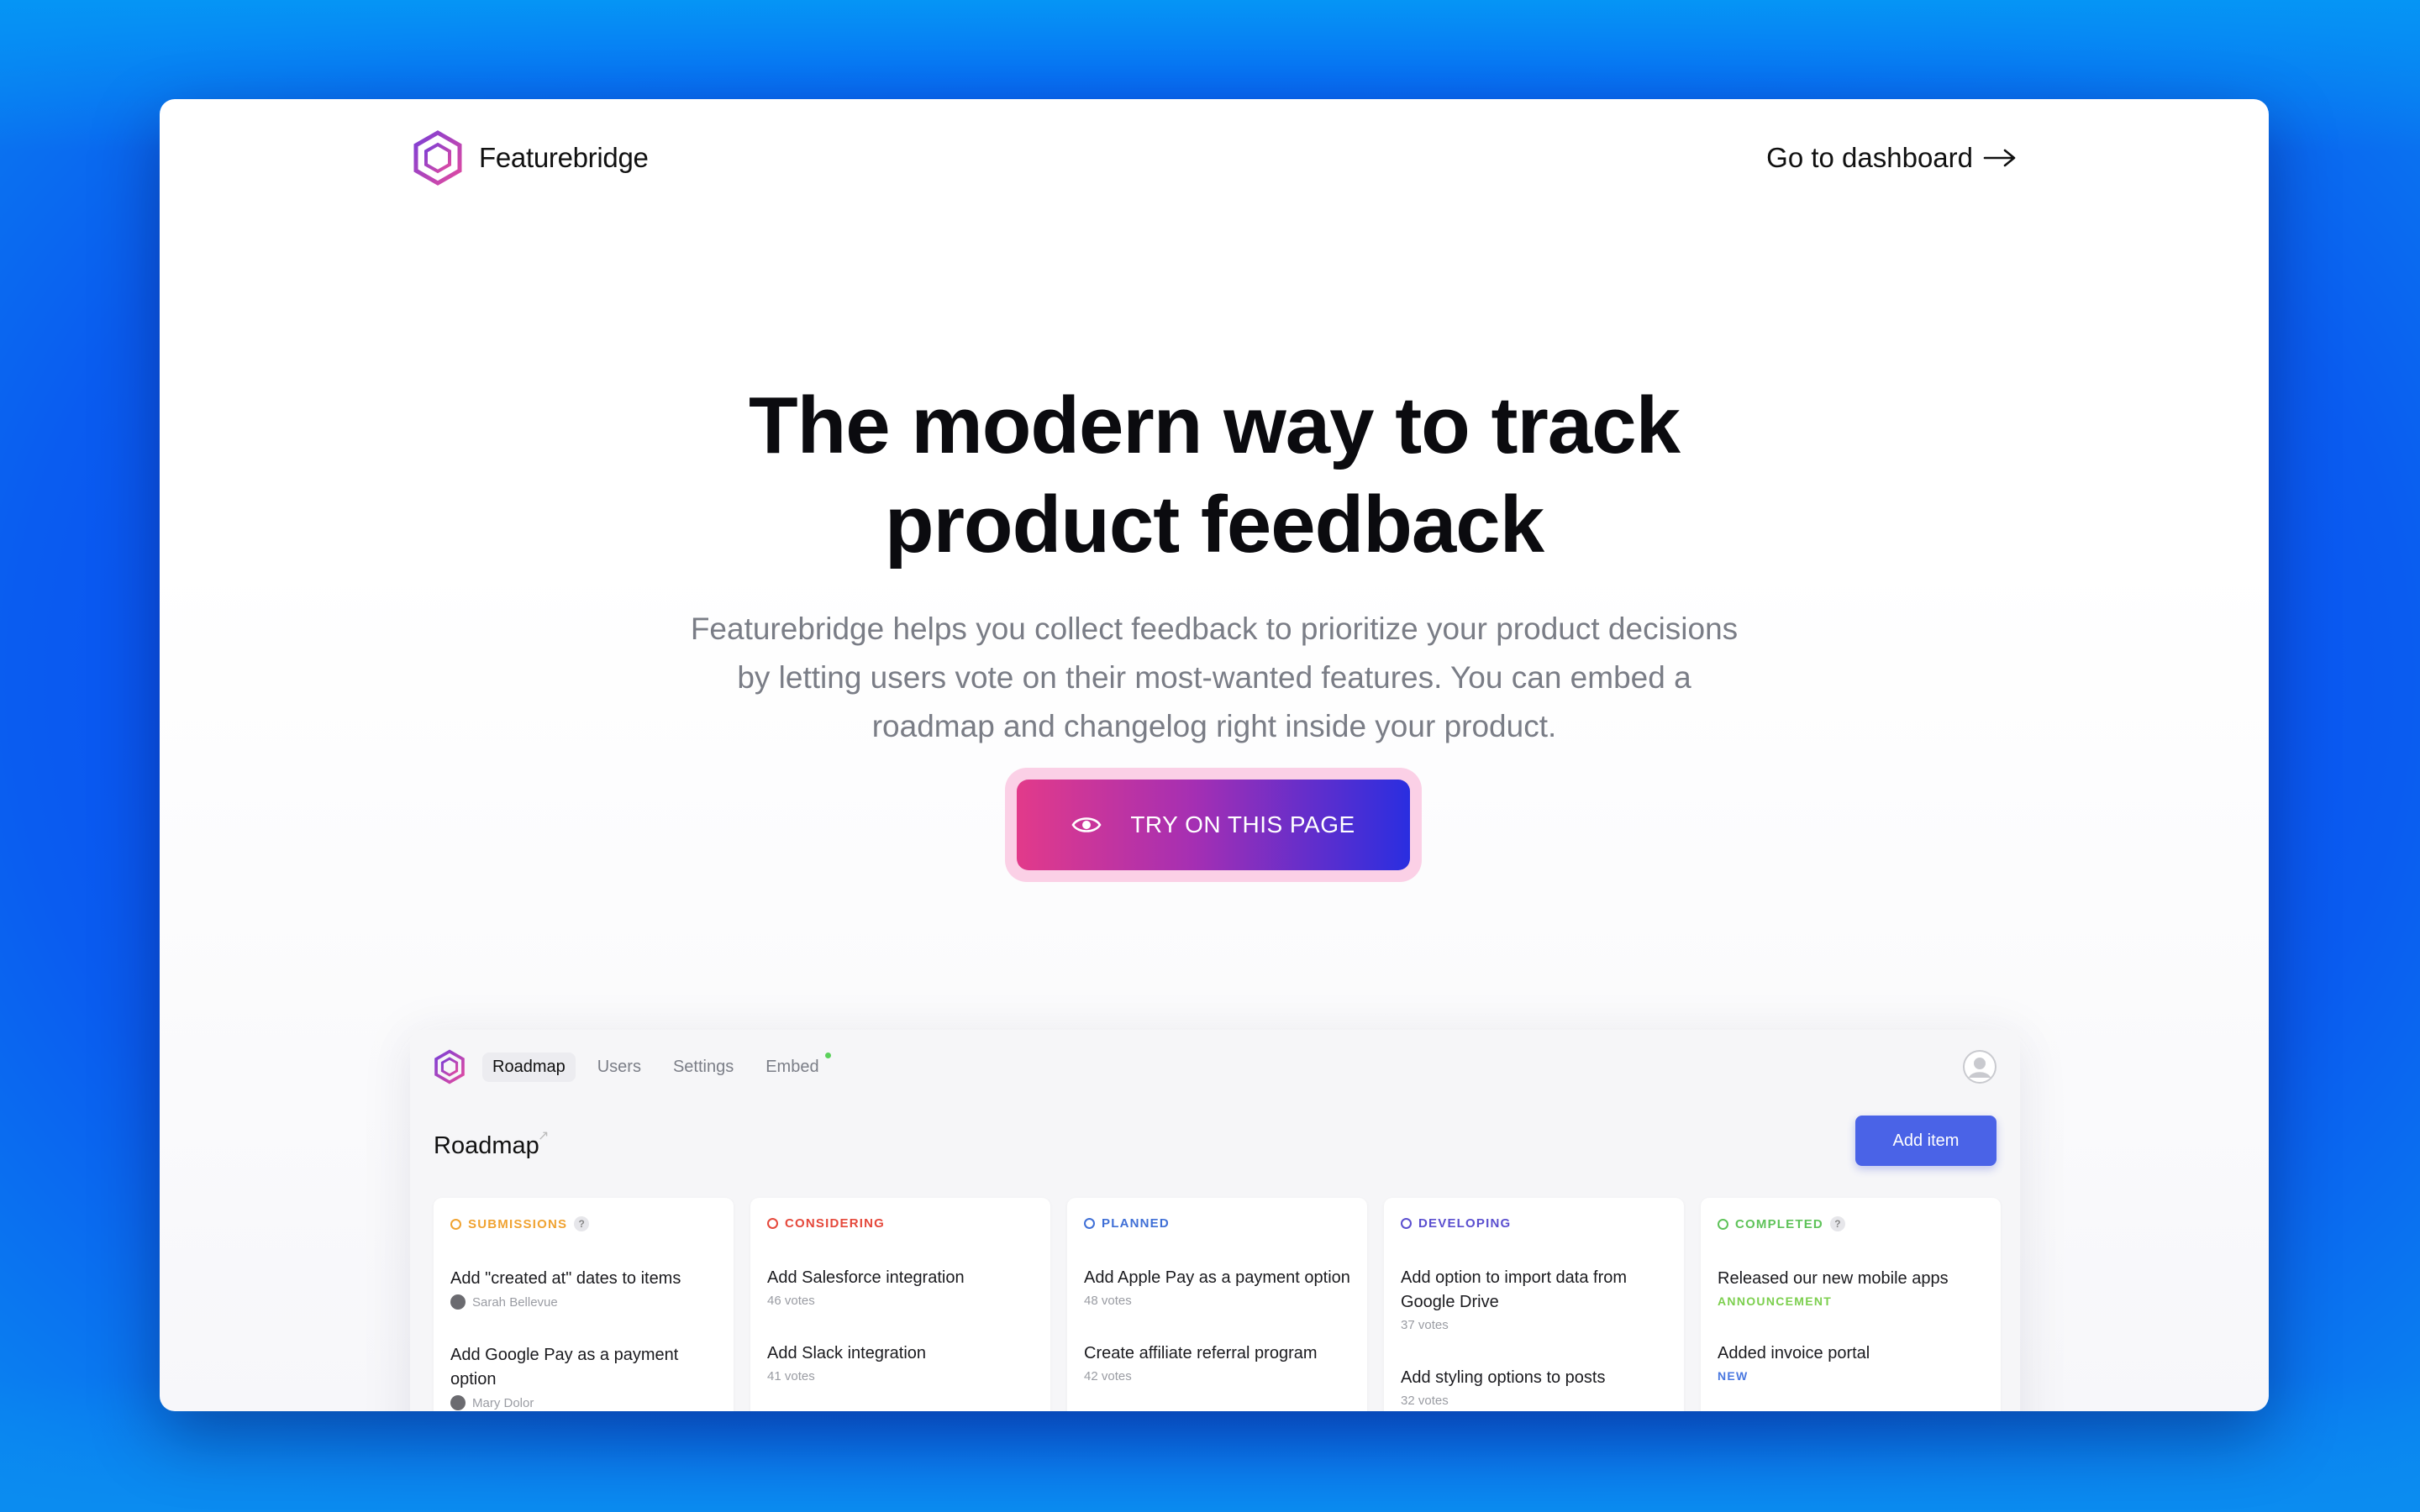 The image size is (2420, 1512). I want to click on new-indicator-dot, so click(827, 1055).